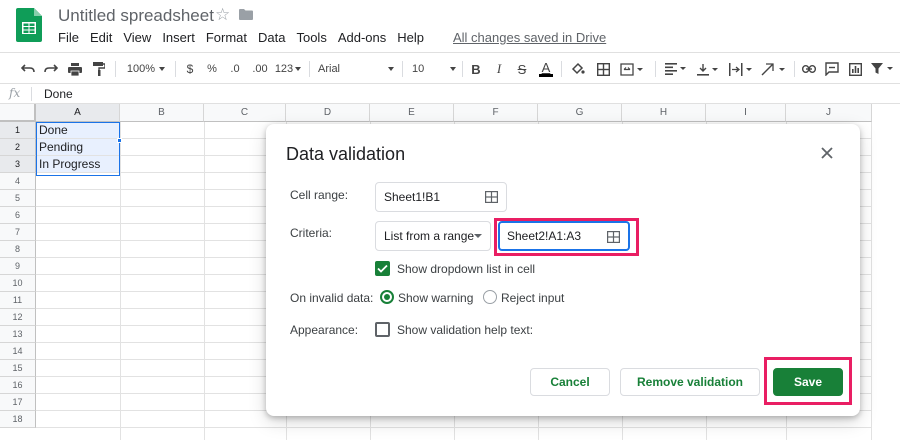  What do you see at coordinates (387, 297) in the screenshot?
I see `show-warning-radio` at bounding box center [387, 297].